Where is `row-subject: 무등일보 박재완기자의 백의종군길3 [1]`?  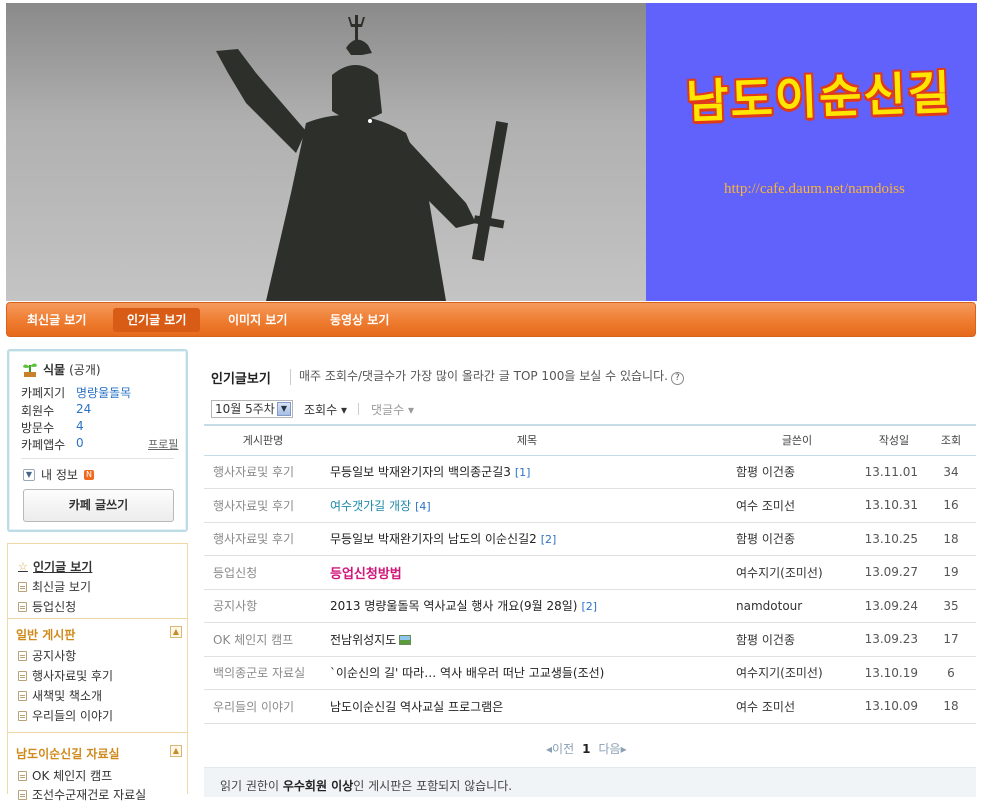 row-subject: 무등일보 박재완기자의 백의종군길3 [1] is located at coordinates (527, 472).